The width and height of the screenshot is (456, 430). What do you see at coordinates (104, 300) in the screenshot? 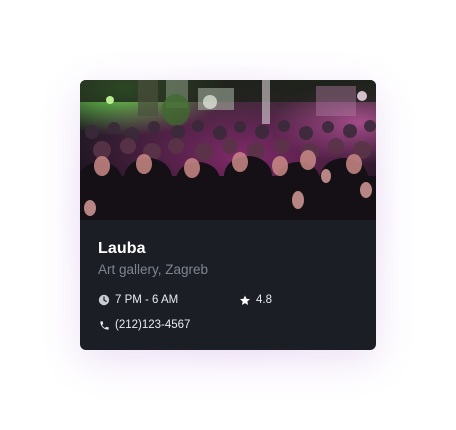
I see `clock-icon` at bounding box center [104, 300].